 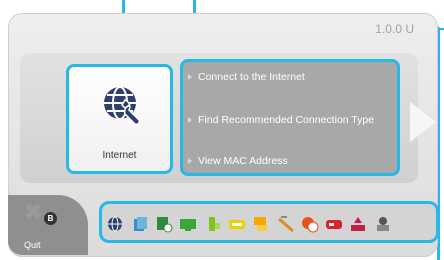 I want to click on menu-item-label: View MAC Address, so click(x=243, y=161).